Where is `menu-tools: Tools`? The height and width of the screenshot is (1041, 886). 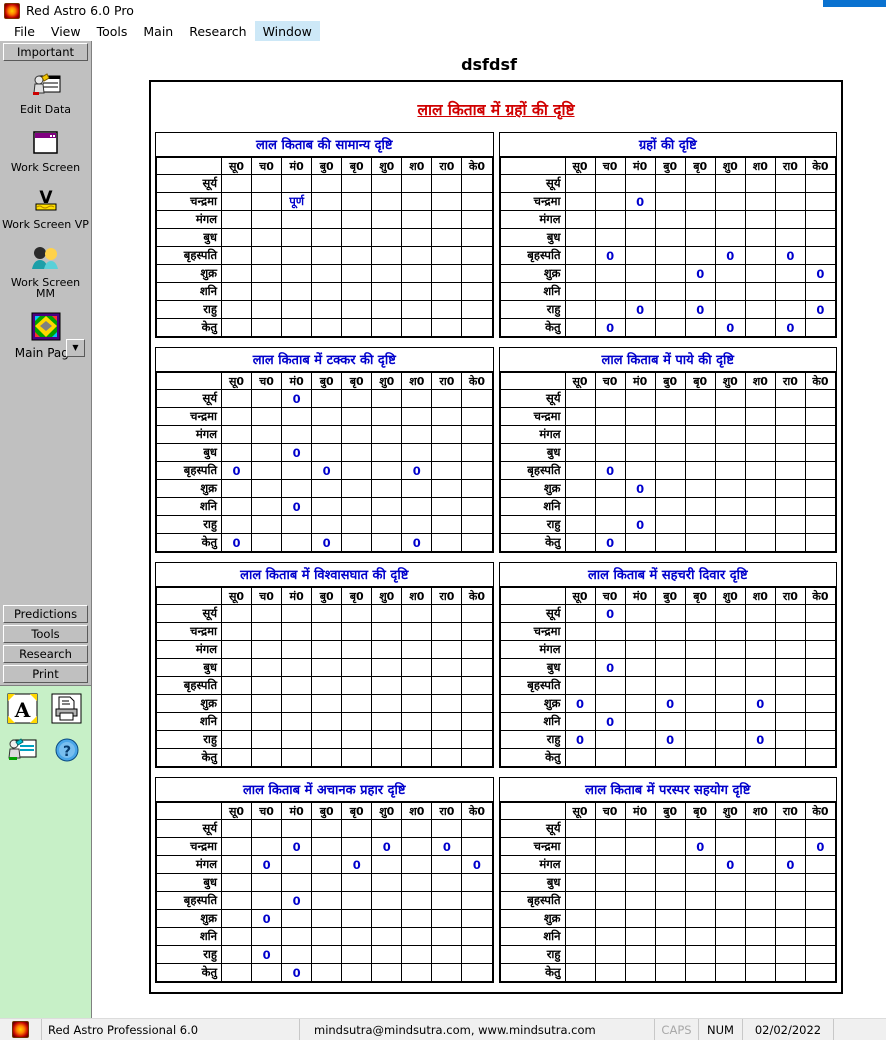 menu-tools: Tools is located at coordinates (112, 31).